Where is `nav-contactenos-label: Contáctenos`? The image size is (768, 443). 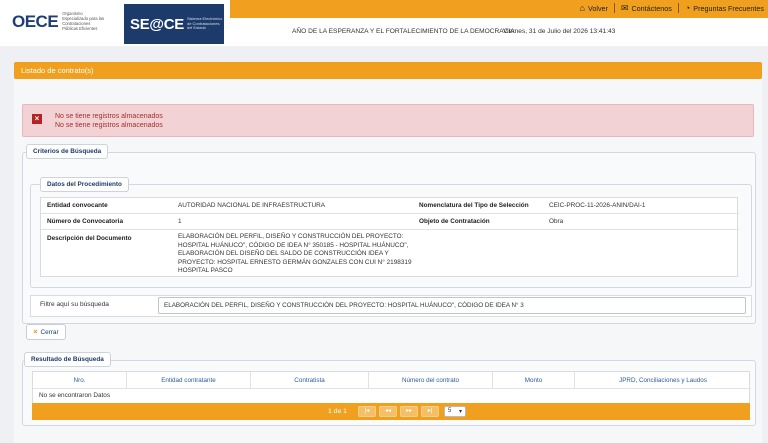 nav-contactenos-label: Contáctenos is located at coordinates (651, 8).